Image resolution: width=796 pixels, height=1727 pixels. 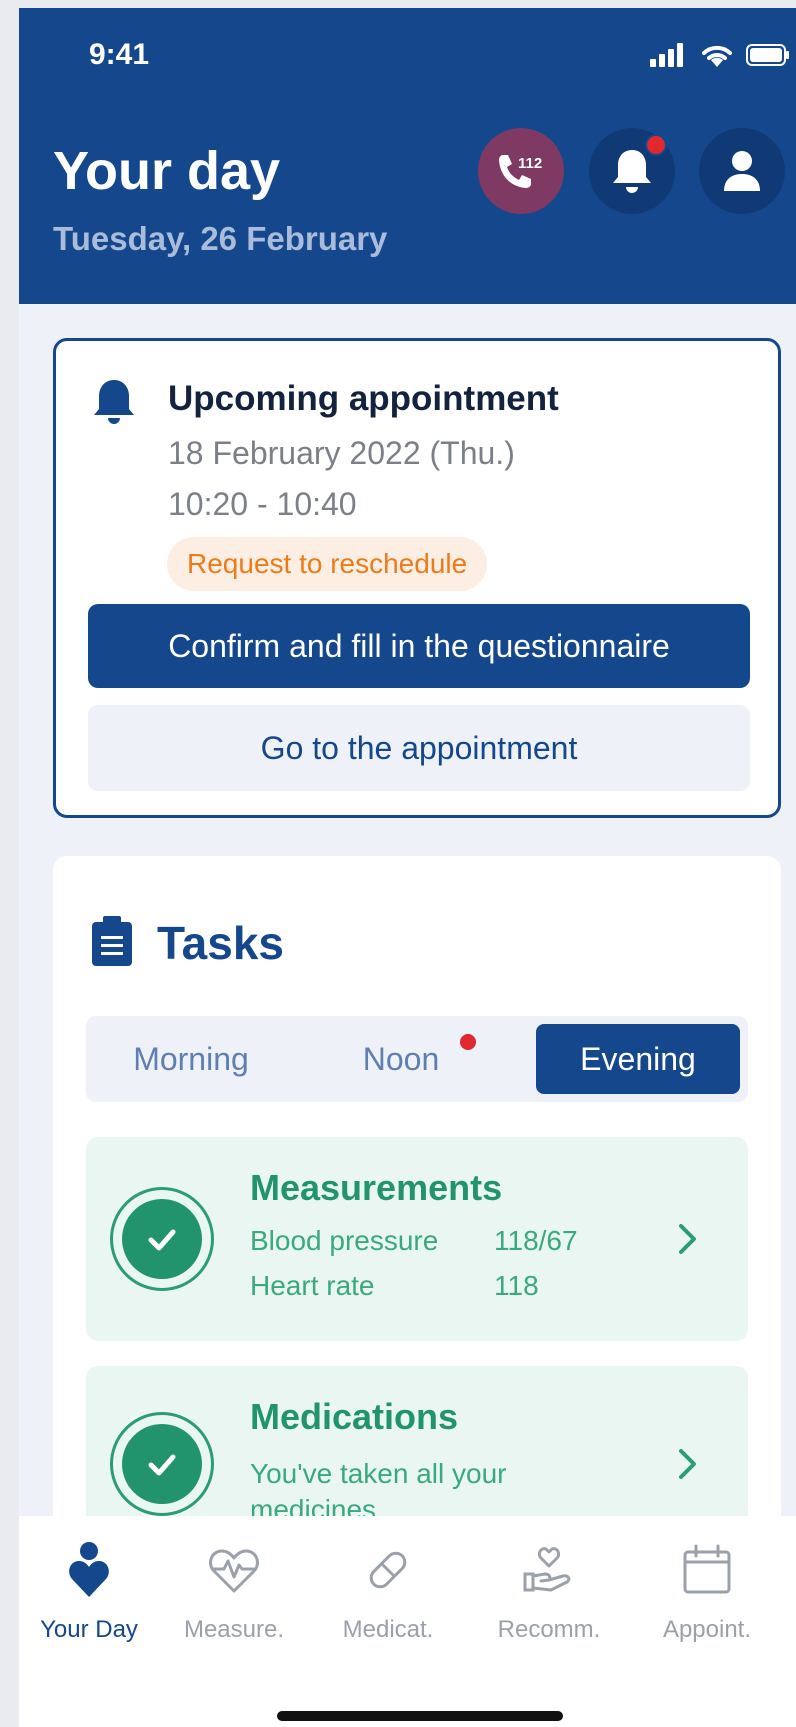 What do you see at coordinates (167, 171) in the screenshot?
I see `page-title: Your day` at bounding box center [167, 171].